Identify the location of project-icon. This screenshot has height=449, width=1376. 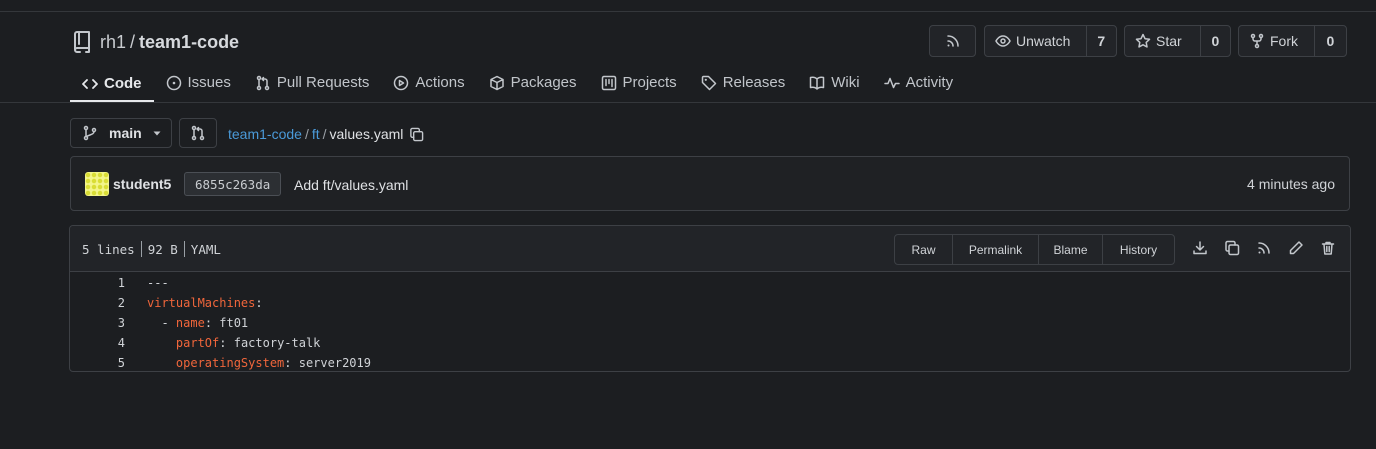
(612, 83).